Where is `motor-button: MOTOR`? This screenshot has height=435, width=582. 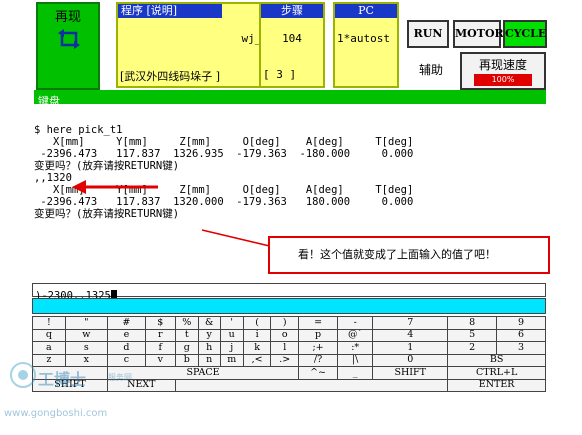 motor-button: MOTOR is located at coordinates (478, 34).